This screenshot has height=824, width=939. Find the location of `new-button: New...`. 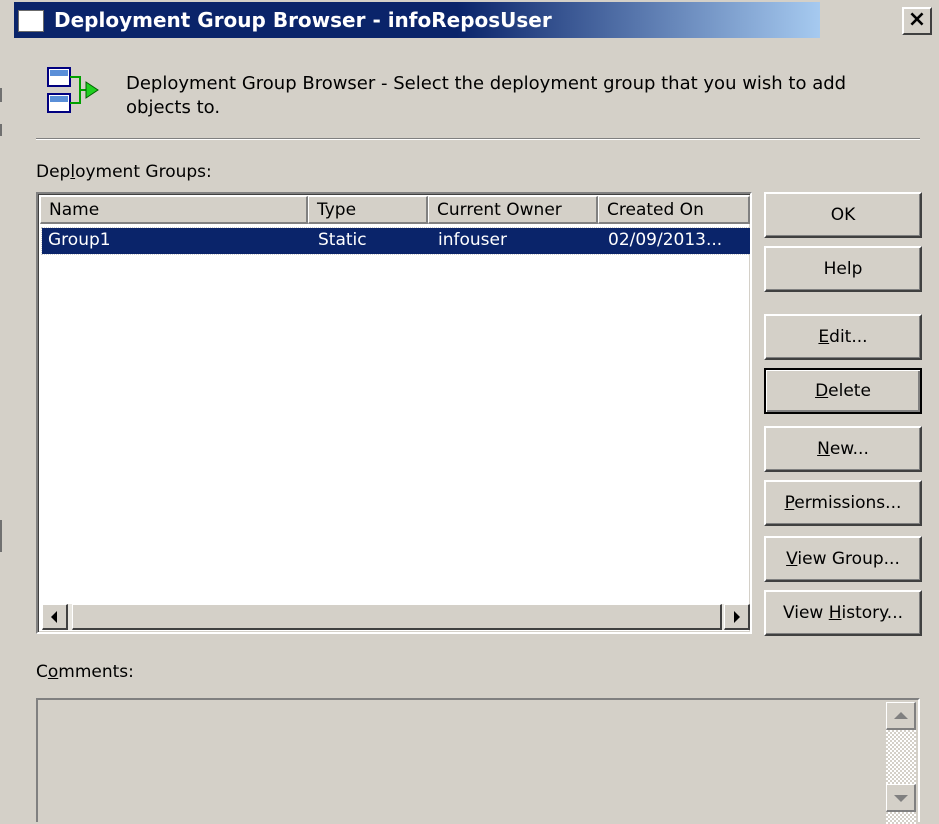

new-button: New... is located at coordinates (843, 449).